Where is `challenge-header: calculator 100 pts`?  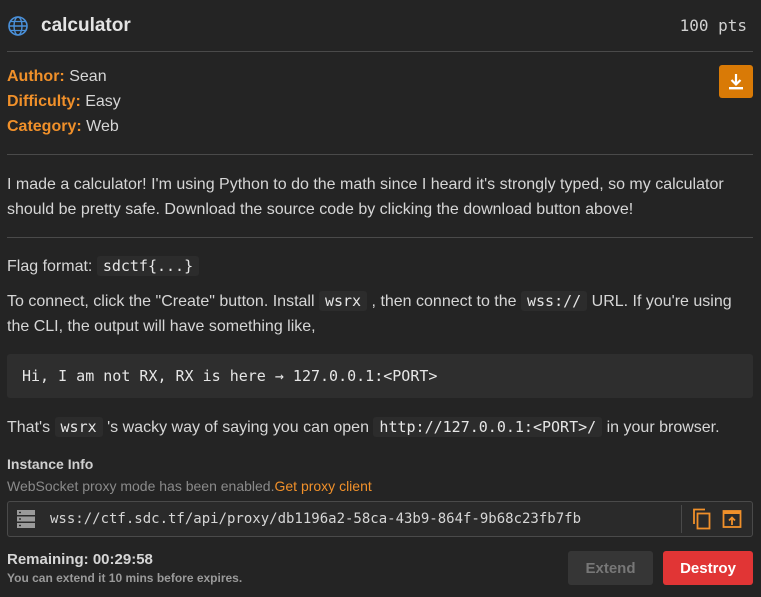
challenge-header: calculator 100 pts is located at coordinates (380, 26).